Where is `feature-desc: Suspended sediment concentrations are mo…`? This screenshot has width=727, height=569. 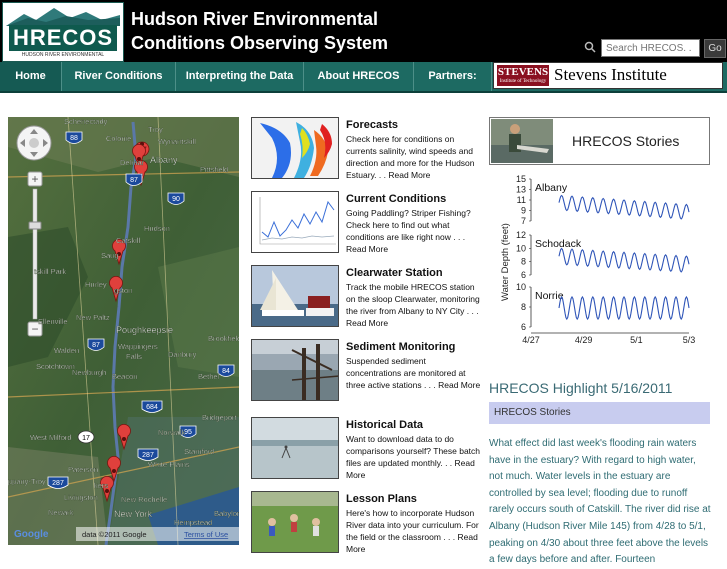
feature-desc: Suspended sediment concentrations are mo… is located at coordinates (413, 373).